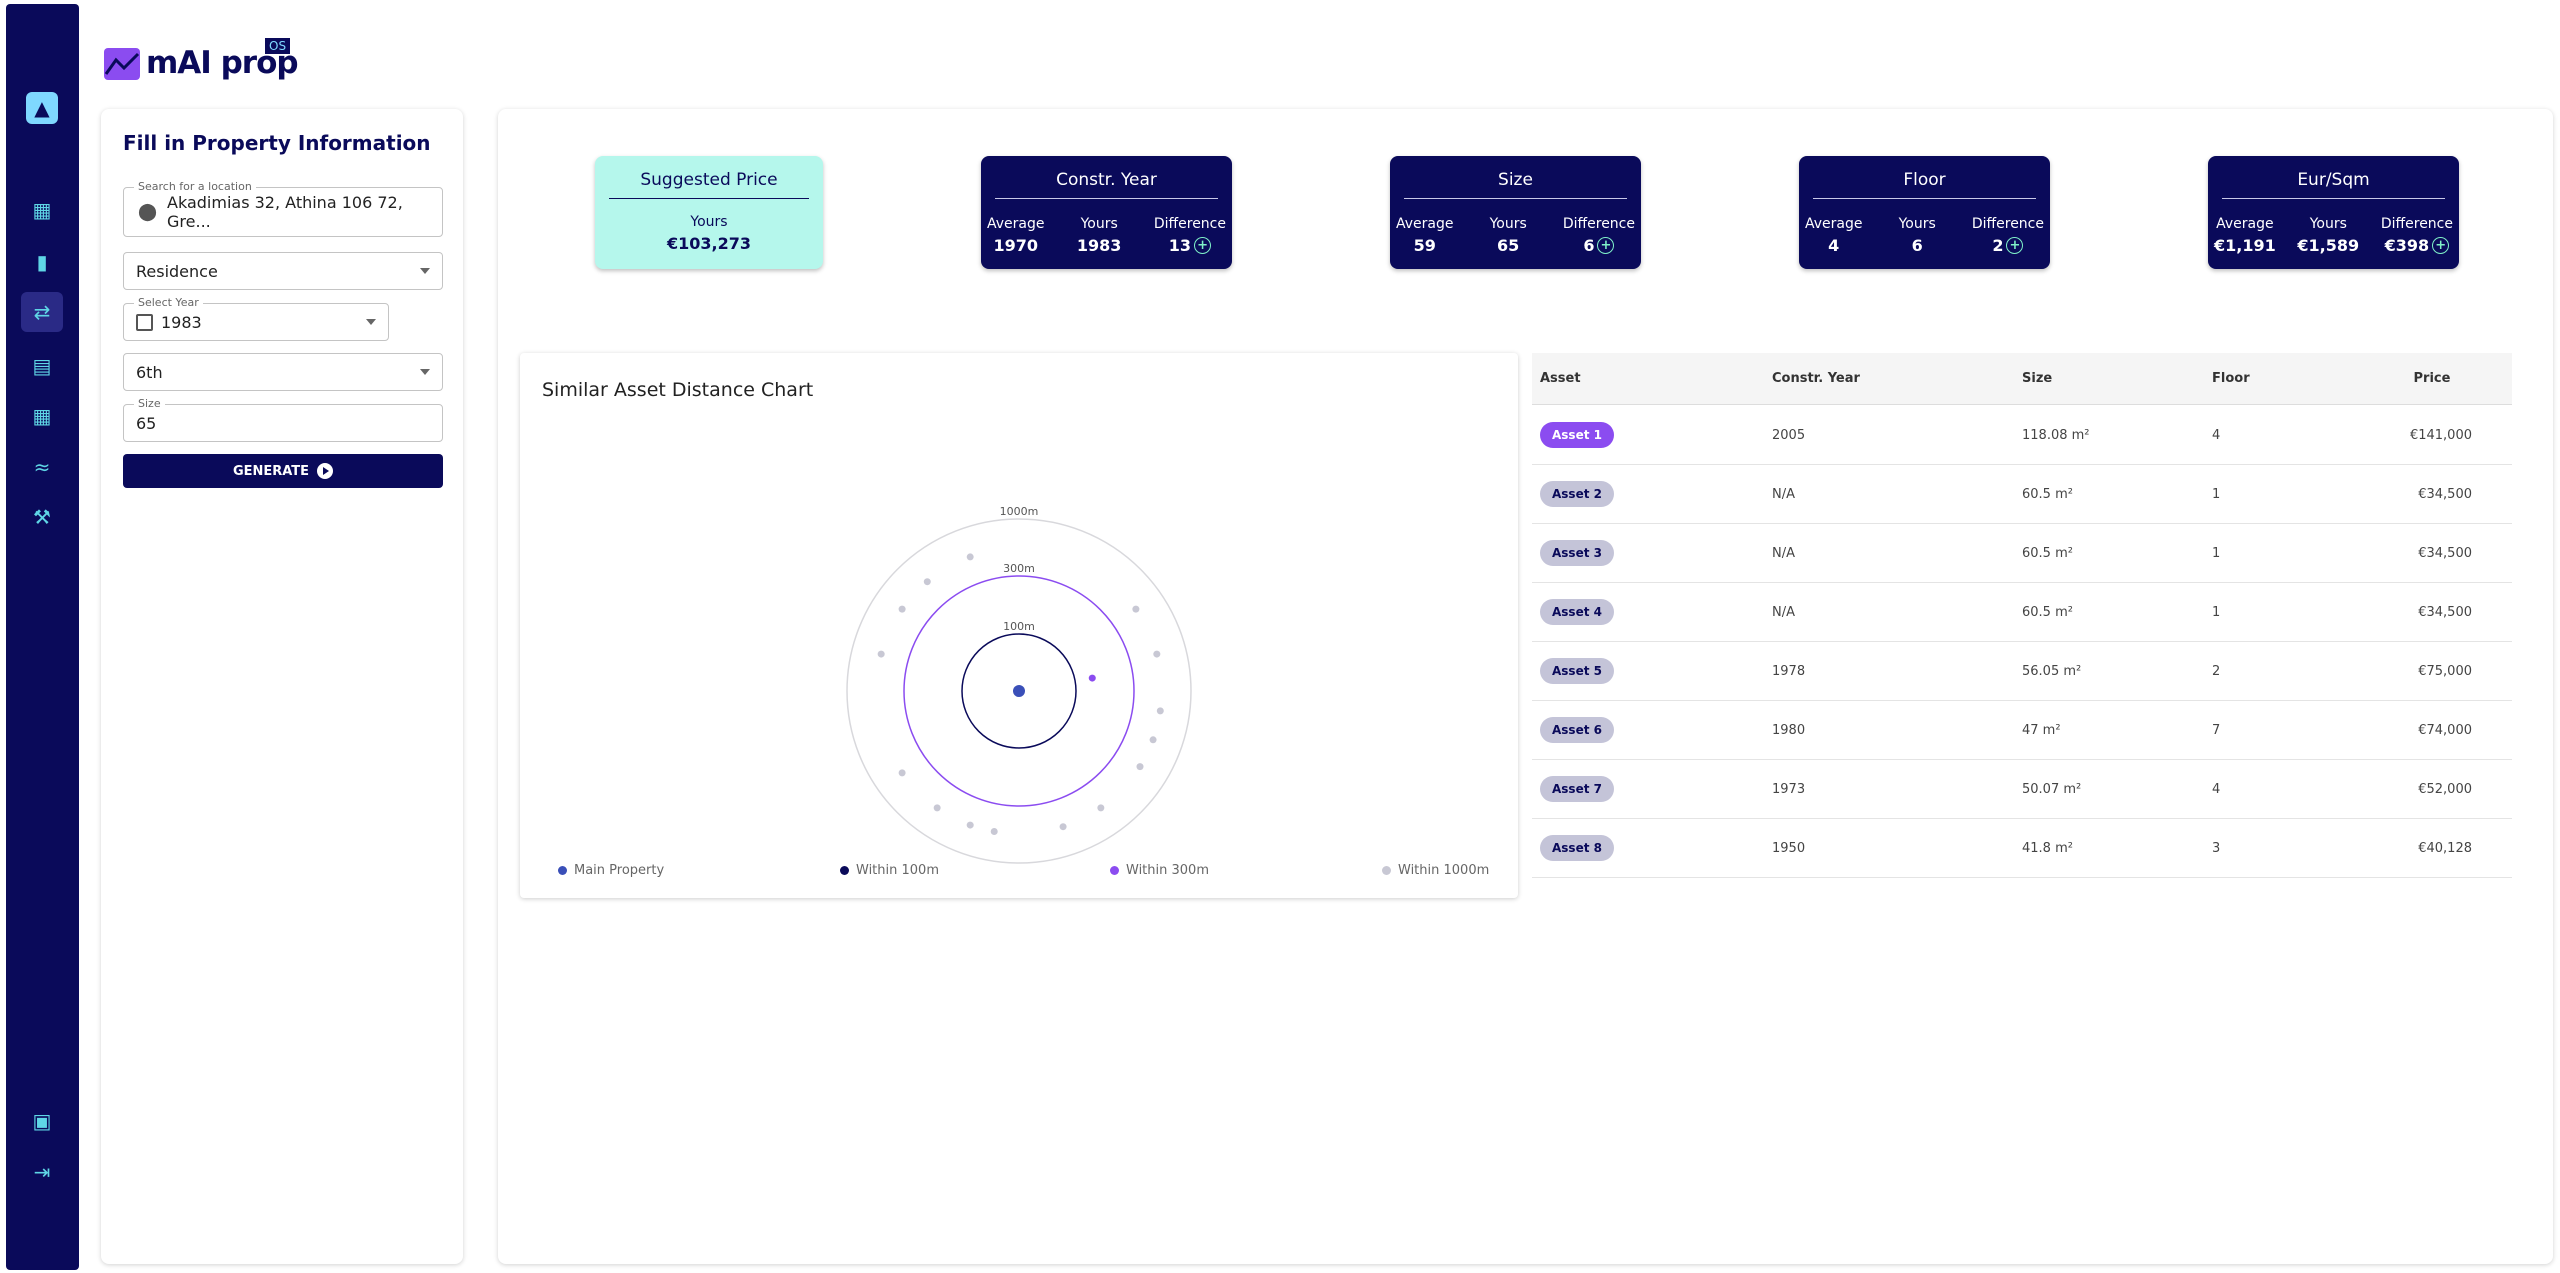 This screenshot has width=2560, height=1273. What do you see at coordinates (1577, 553) in the screenshot?
I see `asset-chip: Asset 3` at bounding box center [1577, 553].